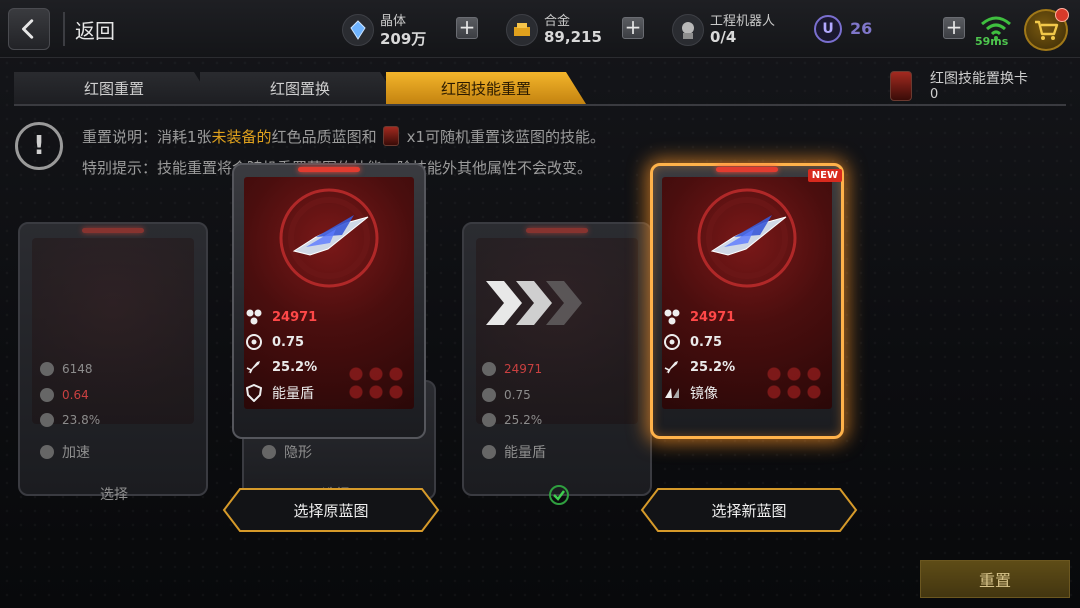 This screenshot has height=608, width=1080. What do you see at coordinates (486, 88) in the screenshot?
I see `tab-skill-reset: 红图技能重置` at bounding box center [486, 88].